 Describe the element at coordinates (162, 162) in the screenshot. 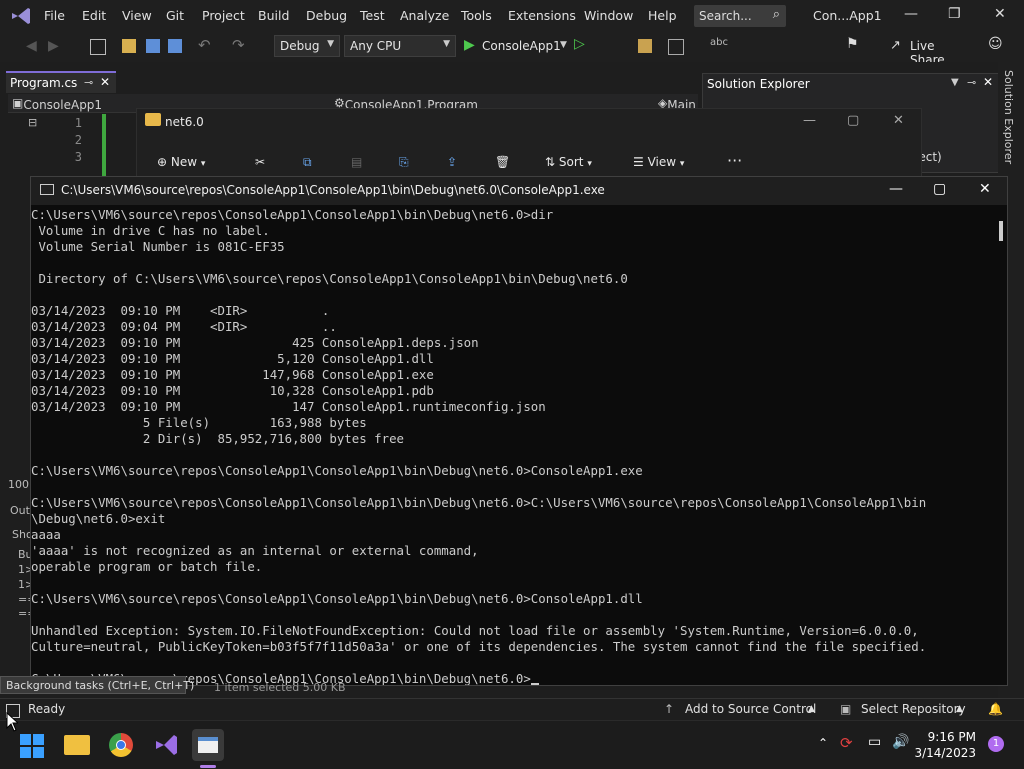

I see `plus-circle-icon: ⊕` at that location.